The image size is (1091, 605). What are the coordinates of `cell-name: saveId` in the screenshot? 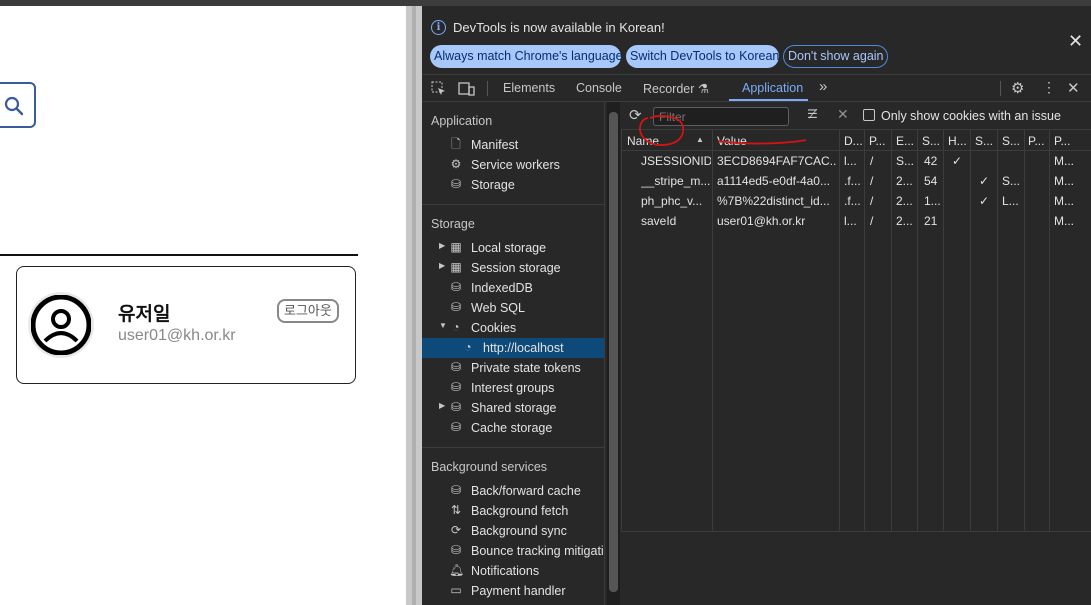 It's located at (676, 221).